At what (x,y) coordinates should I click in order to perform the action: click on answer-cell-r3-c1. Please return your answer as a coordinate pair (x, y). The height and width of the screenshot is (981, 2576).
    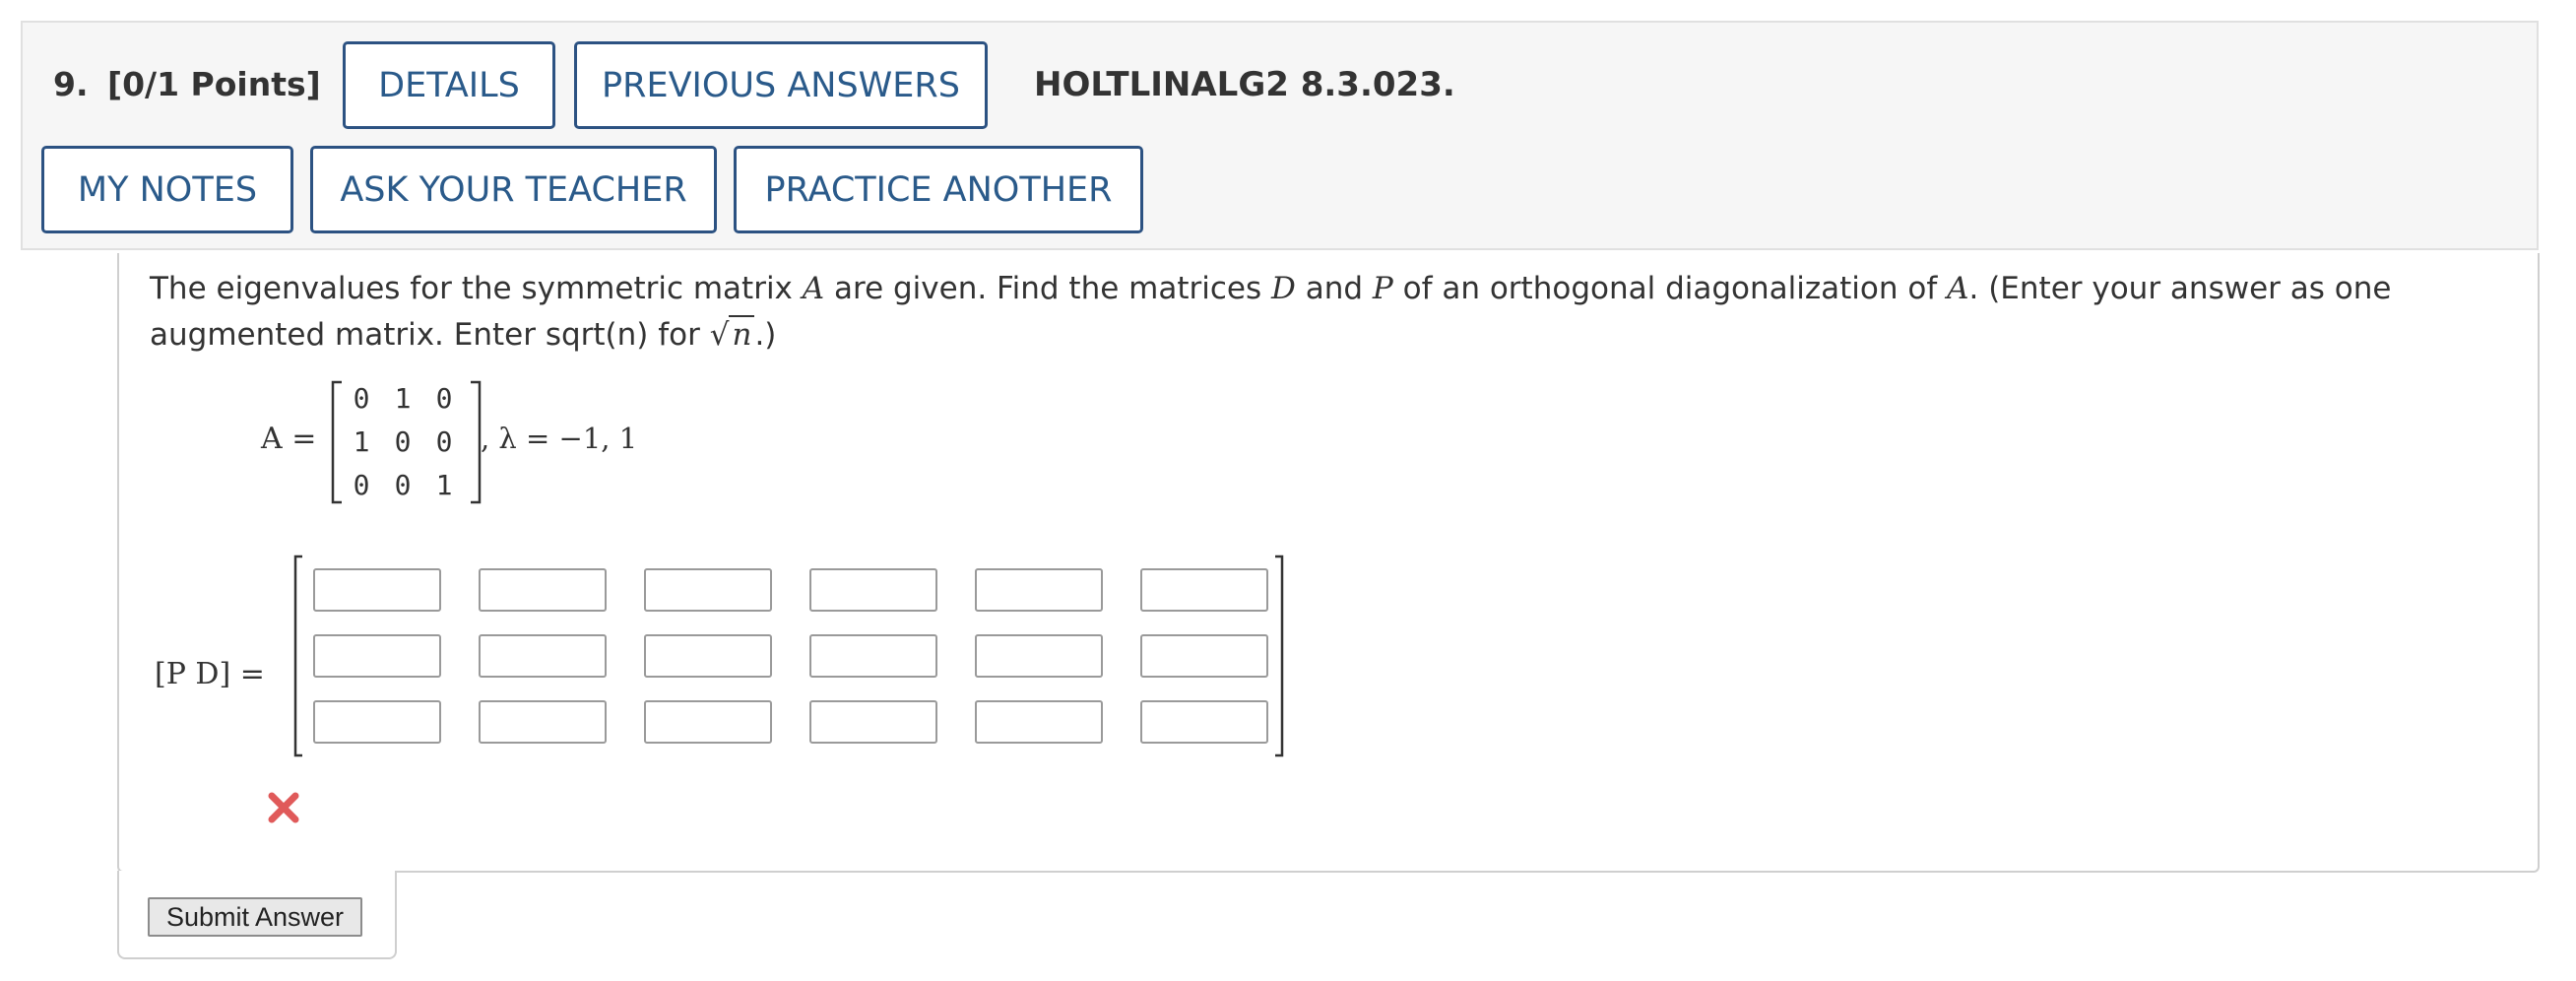
    Looking at the image, I should click on (377, 722).